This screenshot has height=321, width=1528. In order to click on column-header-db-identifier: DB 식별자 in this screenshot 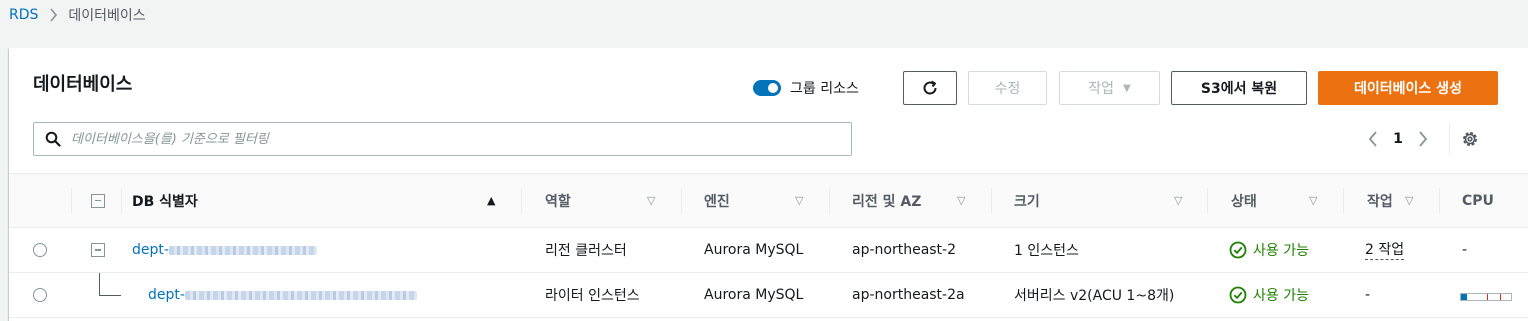, I will do `click(165, 200)`.